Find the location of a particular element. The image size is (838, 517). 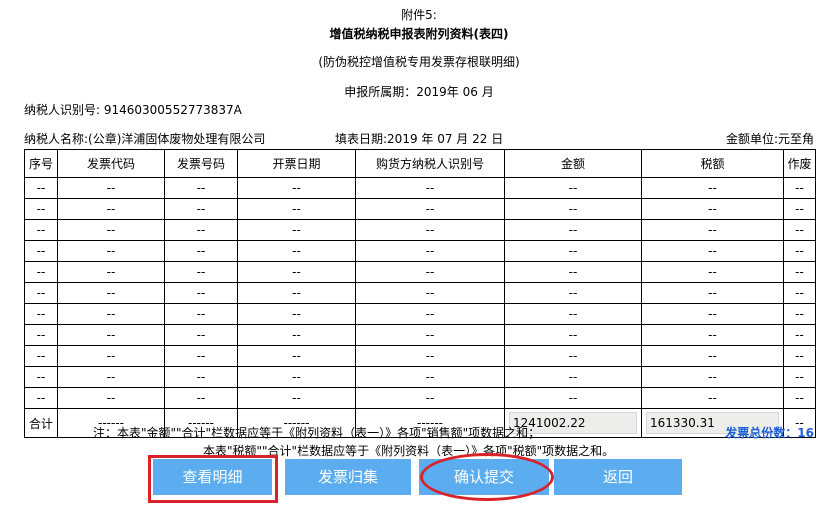

highlight-oval is located at coordinates (487, 477).